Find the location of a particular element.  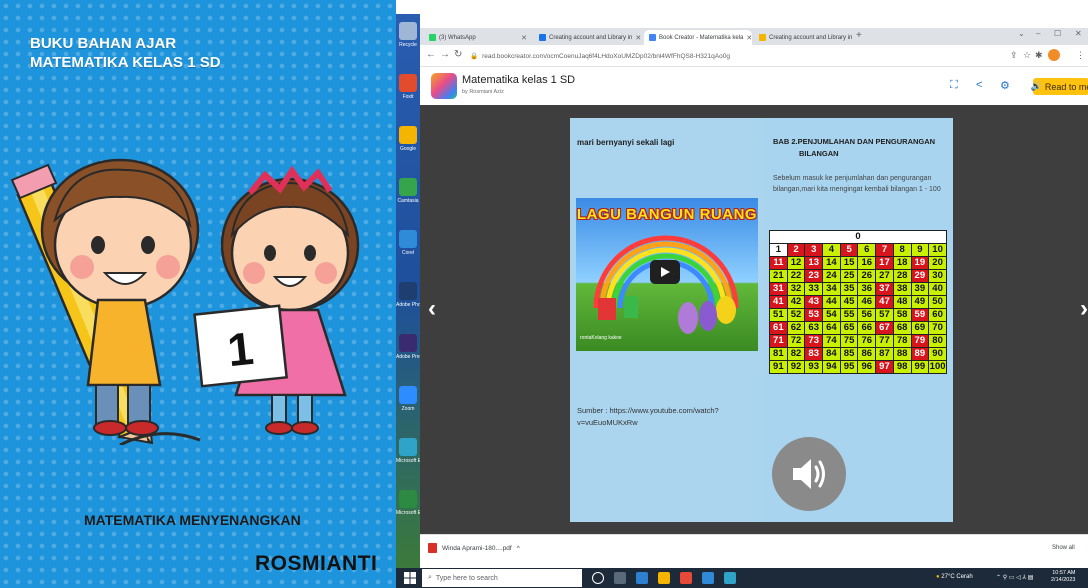

number-cell: 57 is located at coordinates (884, 315).